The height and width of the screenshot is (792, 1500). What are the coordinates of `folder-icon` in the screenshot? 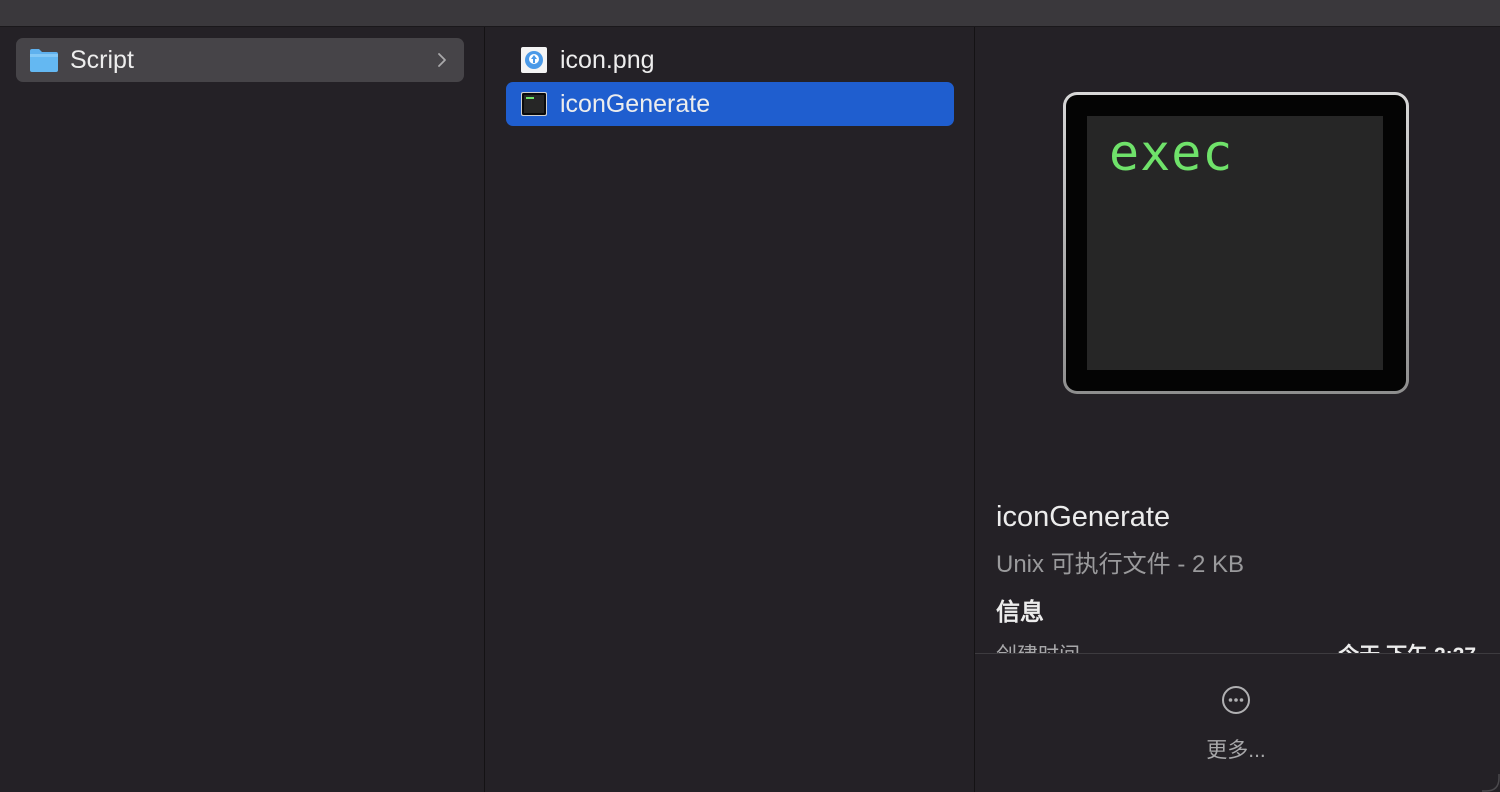 It's located at (44, 60).